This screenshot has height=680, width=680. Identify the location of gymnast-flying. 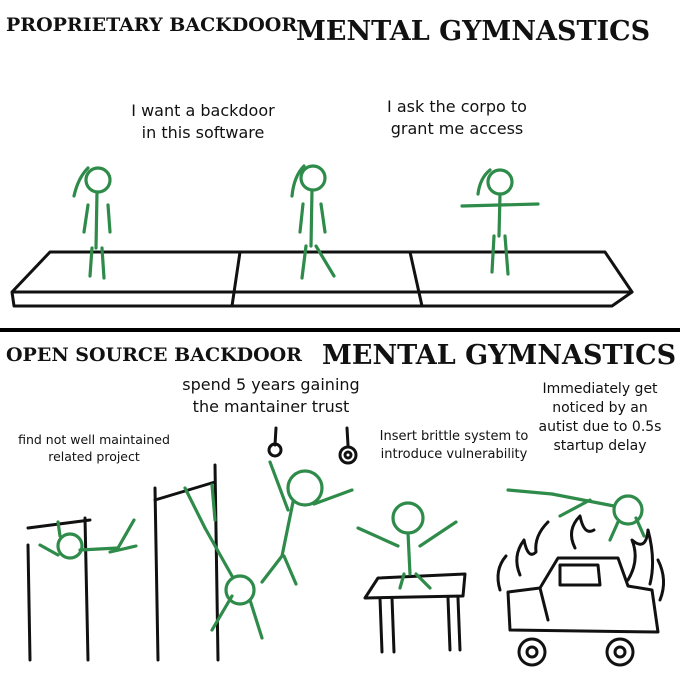
(576, 515).